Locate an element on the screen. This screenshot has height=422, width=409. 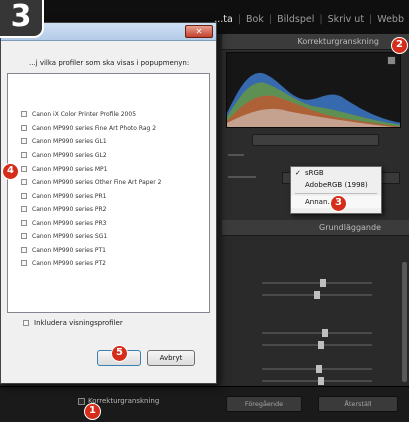
module-tab-print: Skriv ut is located at coordinates (346, 19).